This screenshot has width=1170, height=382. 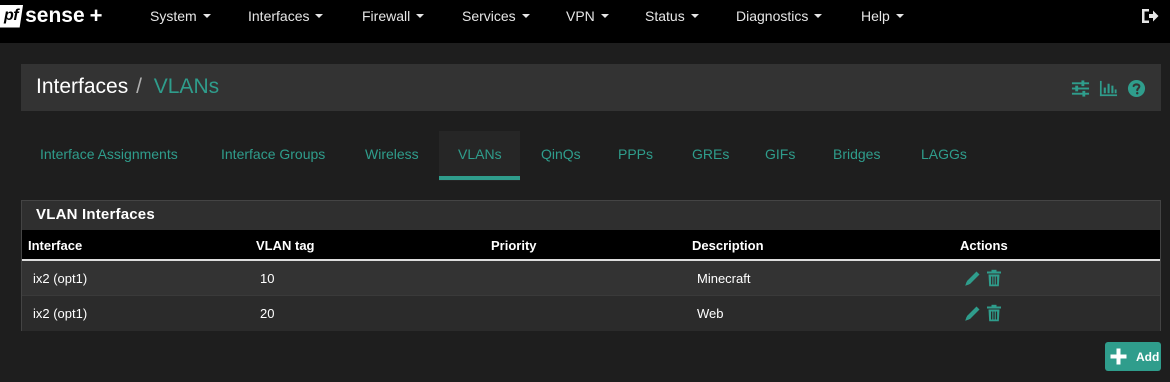 I want to click on tab-ppps: PPPs, so click(x=635, y=154).